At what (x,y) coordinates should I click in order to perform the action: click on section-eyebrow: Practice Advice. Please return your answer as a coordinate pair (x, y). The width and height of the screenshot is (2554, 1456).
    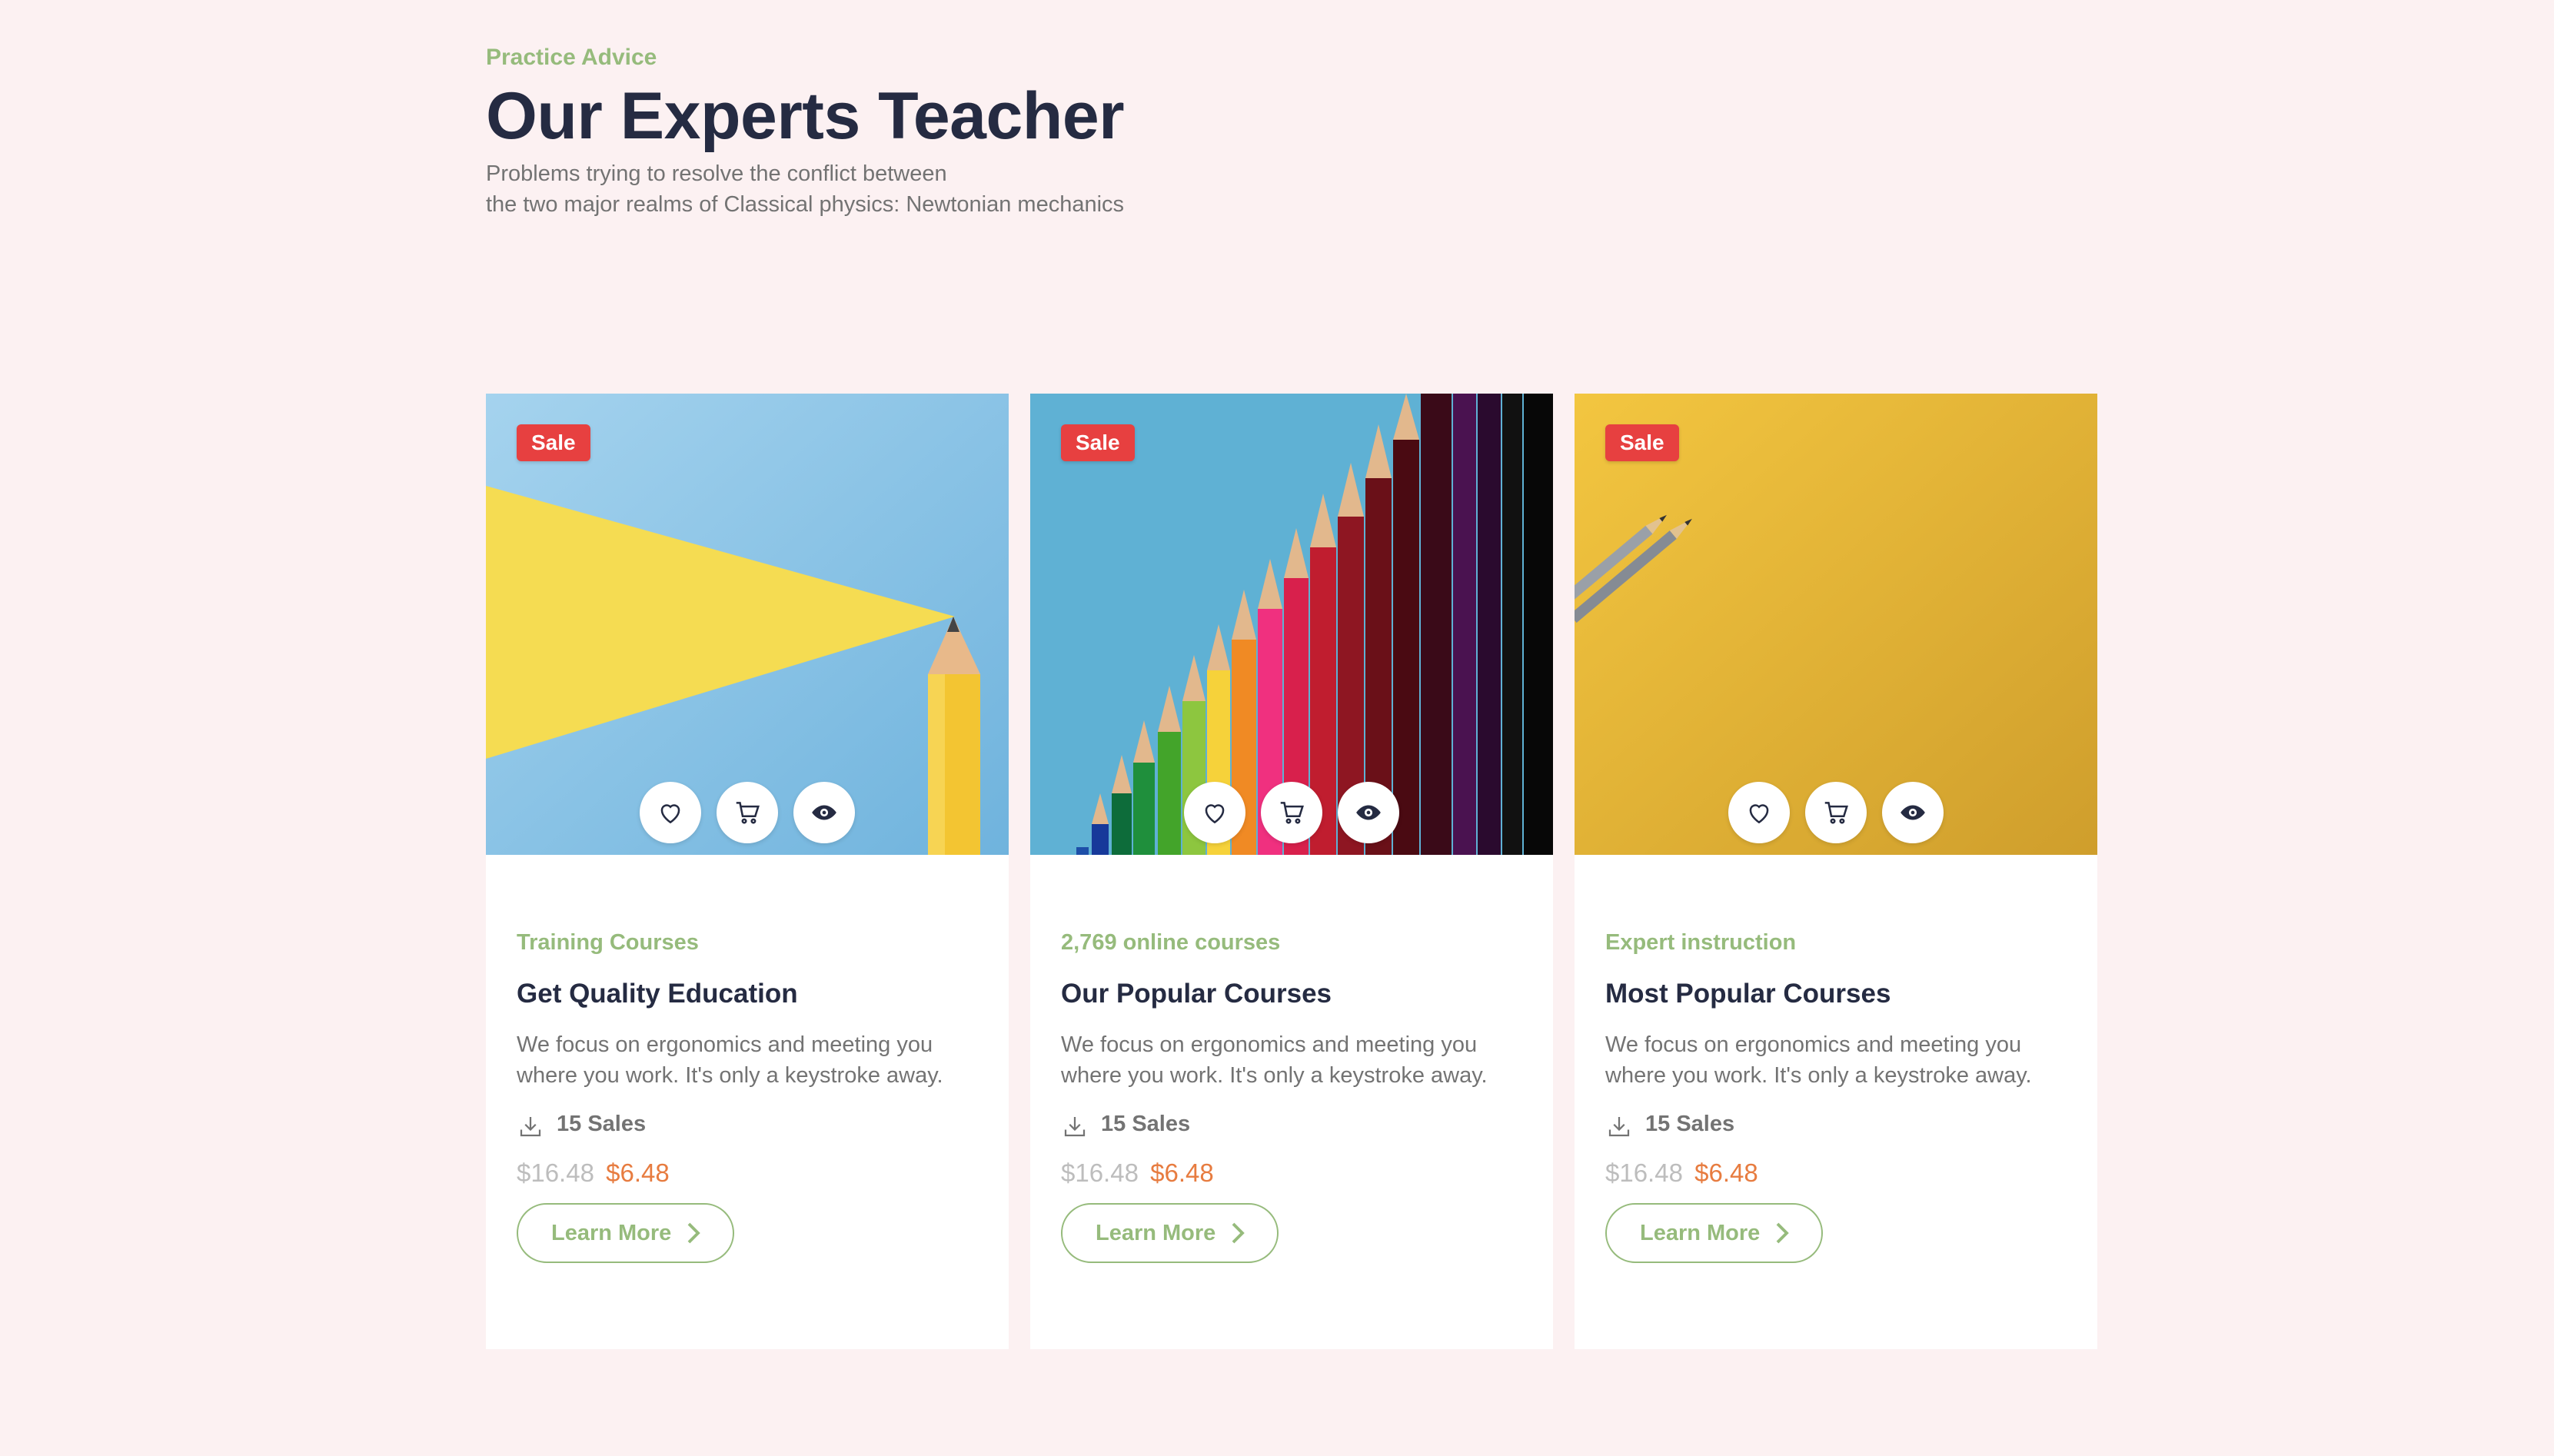
    Looking at the image, I should click on (571, 58).